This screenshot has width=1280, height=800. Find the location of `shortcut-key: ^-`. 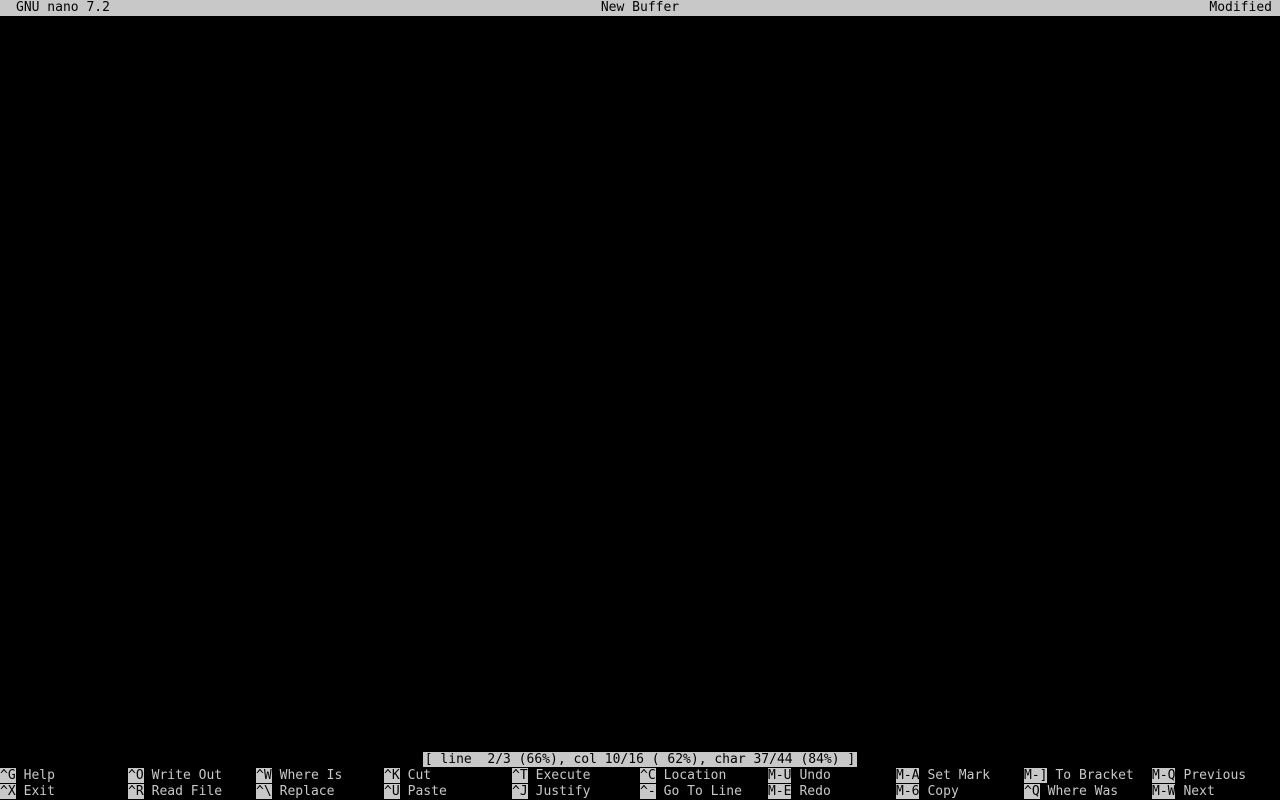

shortcut-key: ^- is located at coordinates (648, 791).